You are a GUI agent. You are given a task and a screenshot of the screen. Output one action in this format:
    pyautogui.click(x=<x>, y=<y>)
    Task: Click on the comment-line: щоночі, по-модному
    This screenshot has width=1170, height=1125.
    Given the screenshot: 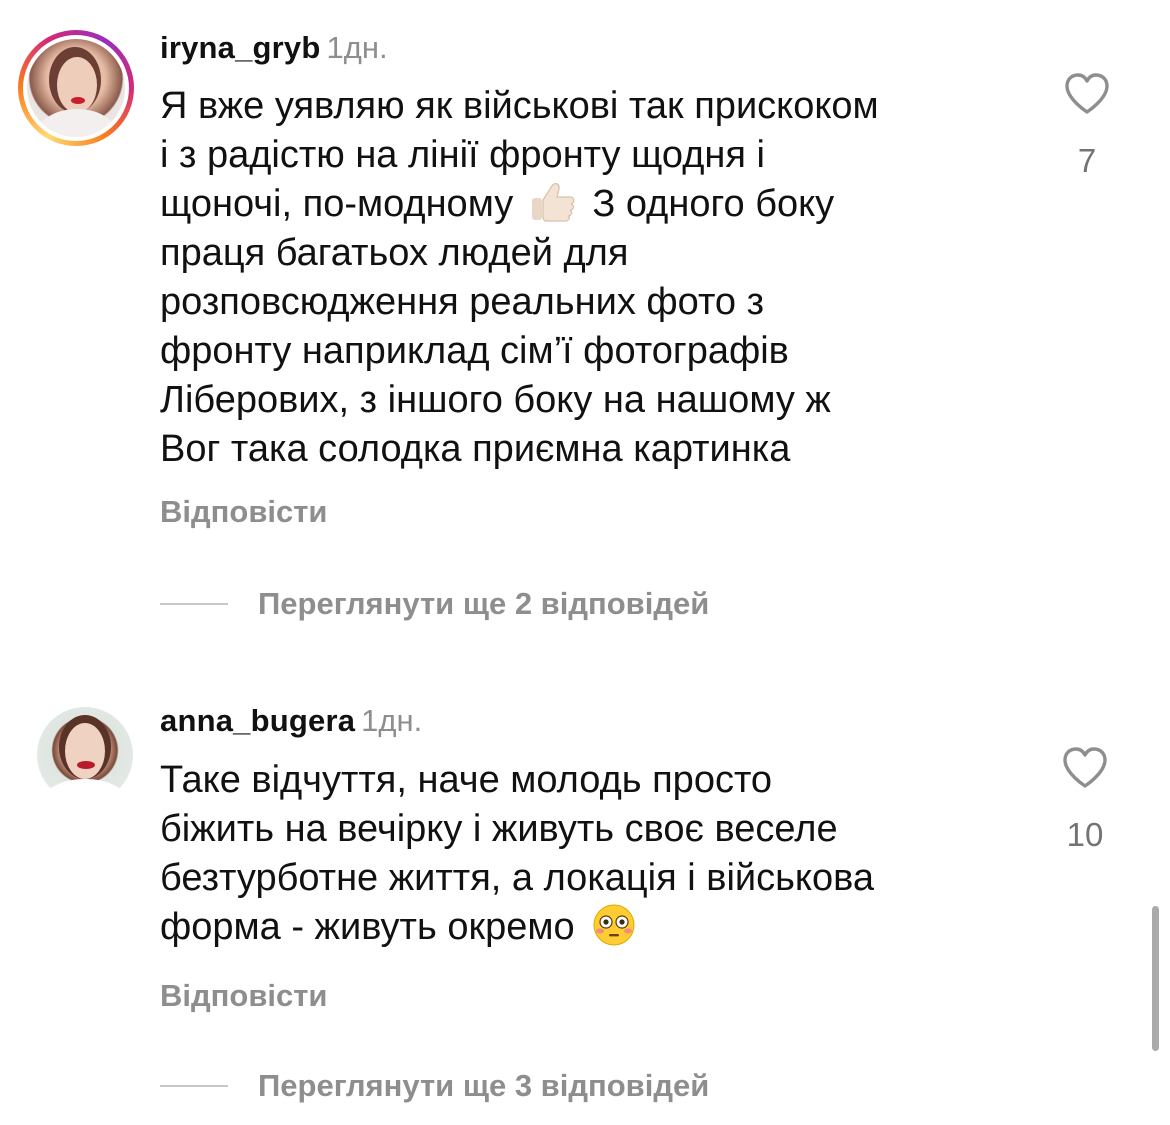 What is the action you would take?
    pyautogui.click(x=337, y=204)
    